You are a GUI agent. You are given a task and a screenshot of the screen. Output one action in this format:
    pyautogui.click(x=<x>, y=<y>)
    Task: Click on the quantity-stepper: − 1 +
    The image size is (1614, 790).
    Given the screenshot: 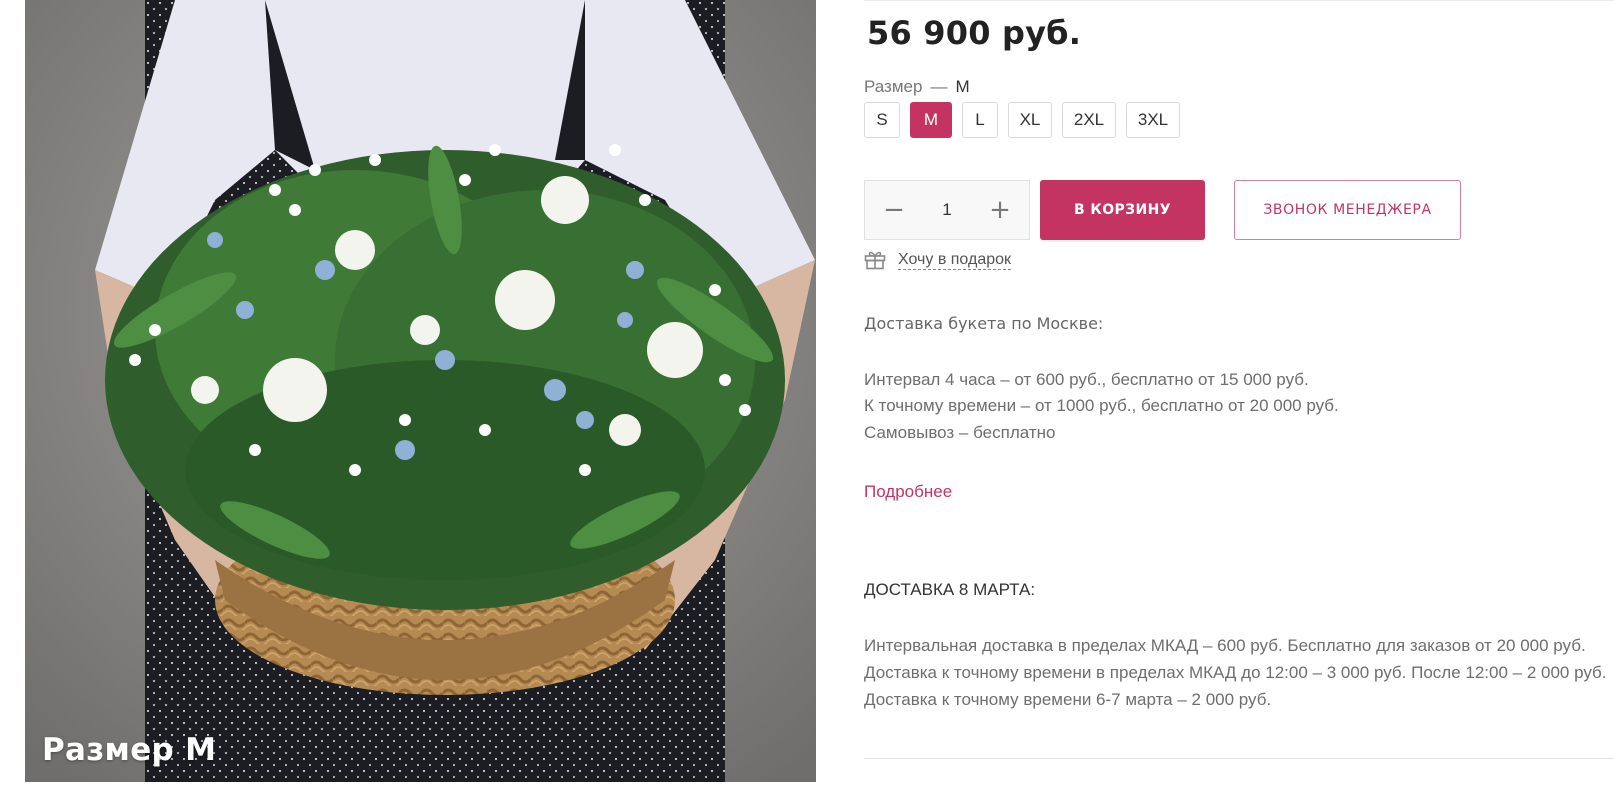 What is the action you would take?
    pyautogui.click(x=947, y=210)
    